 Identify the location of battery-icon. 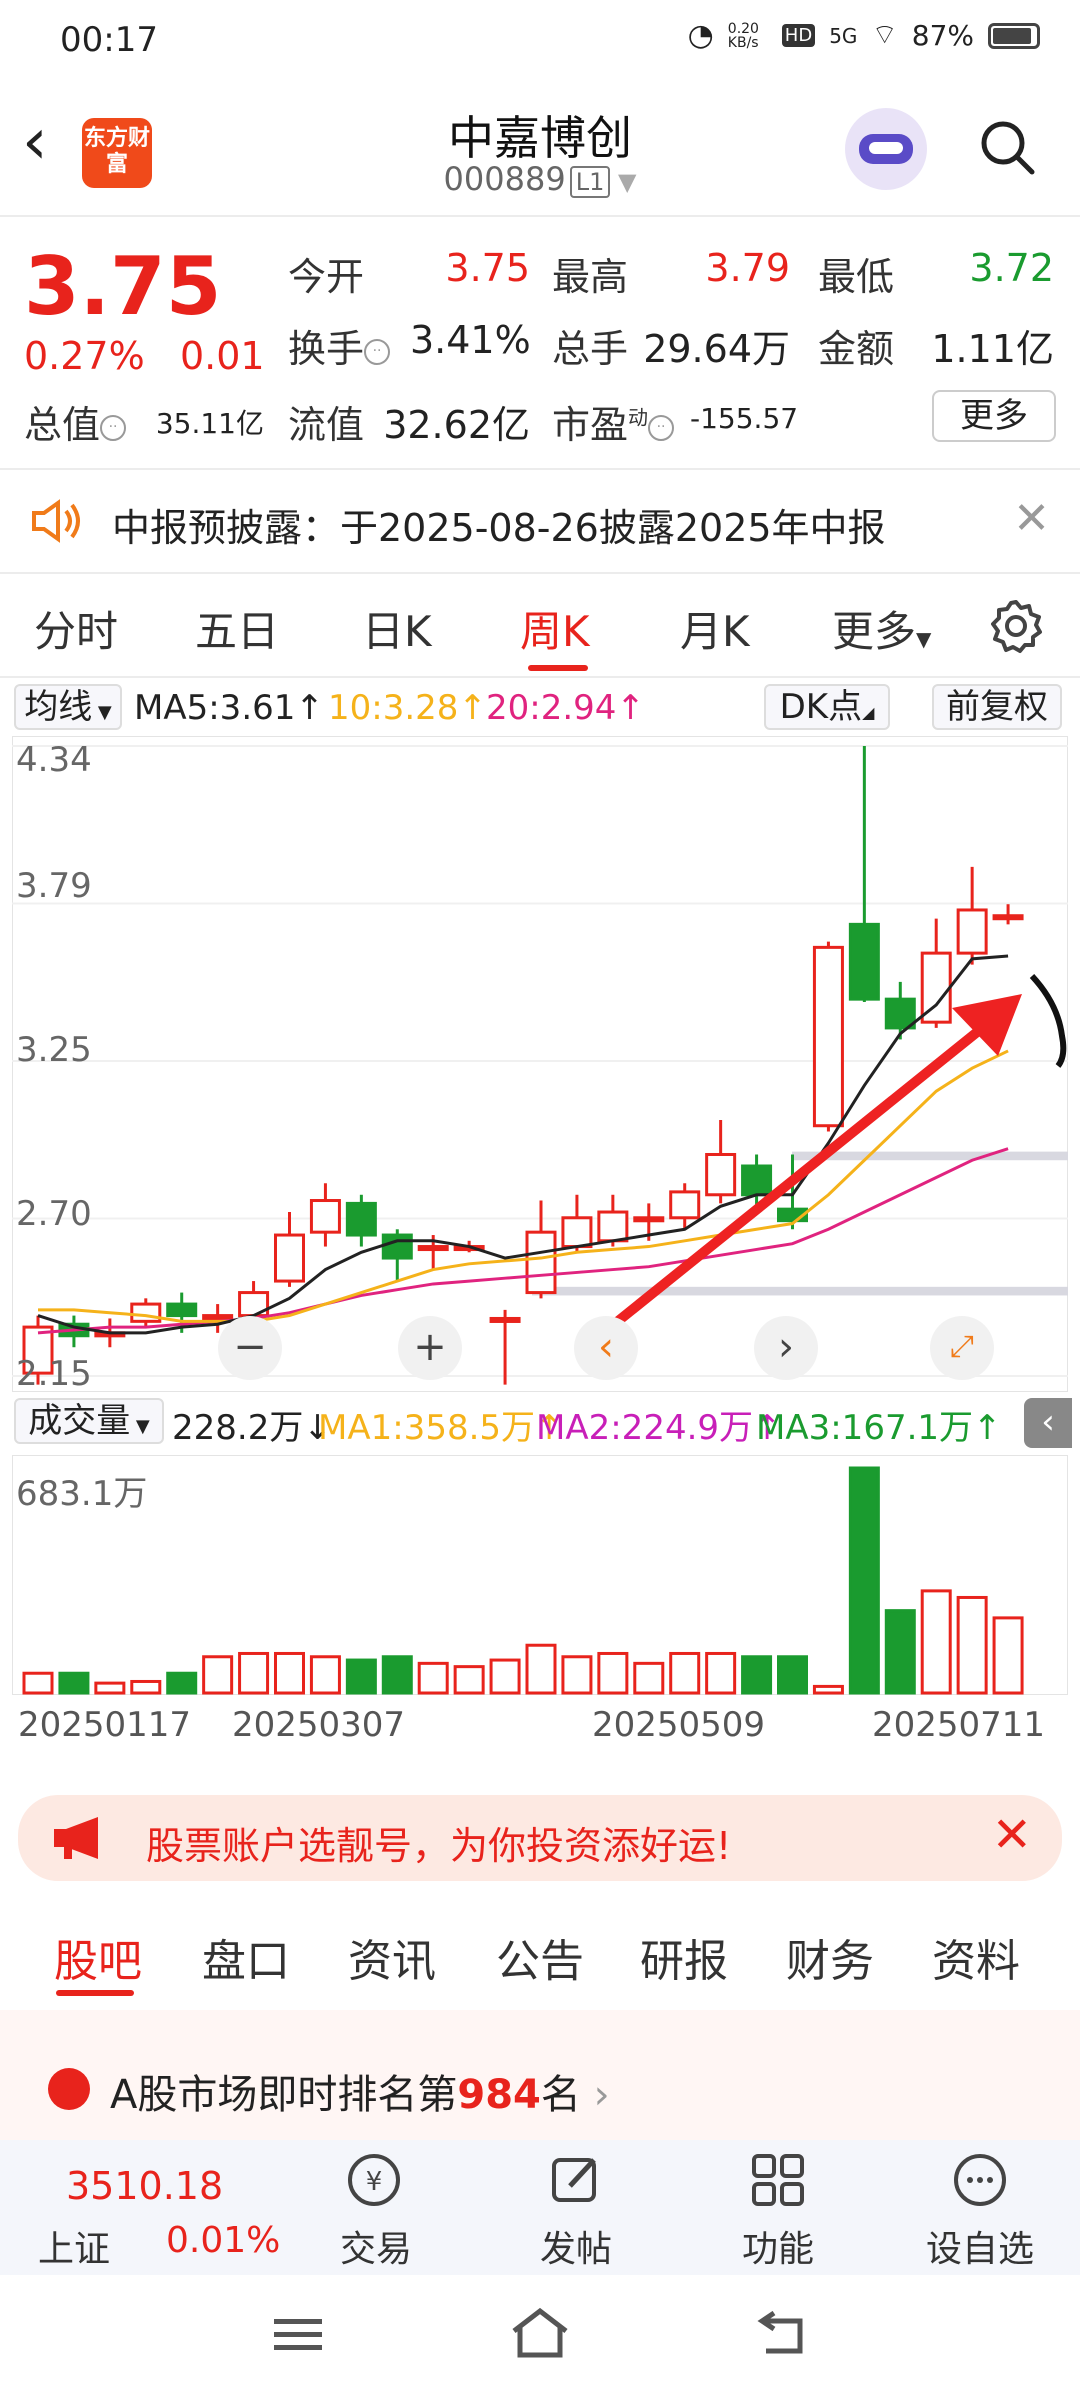
(1014, 35).